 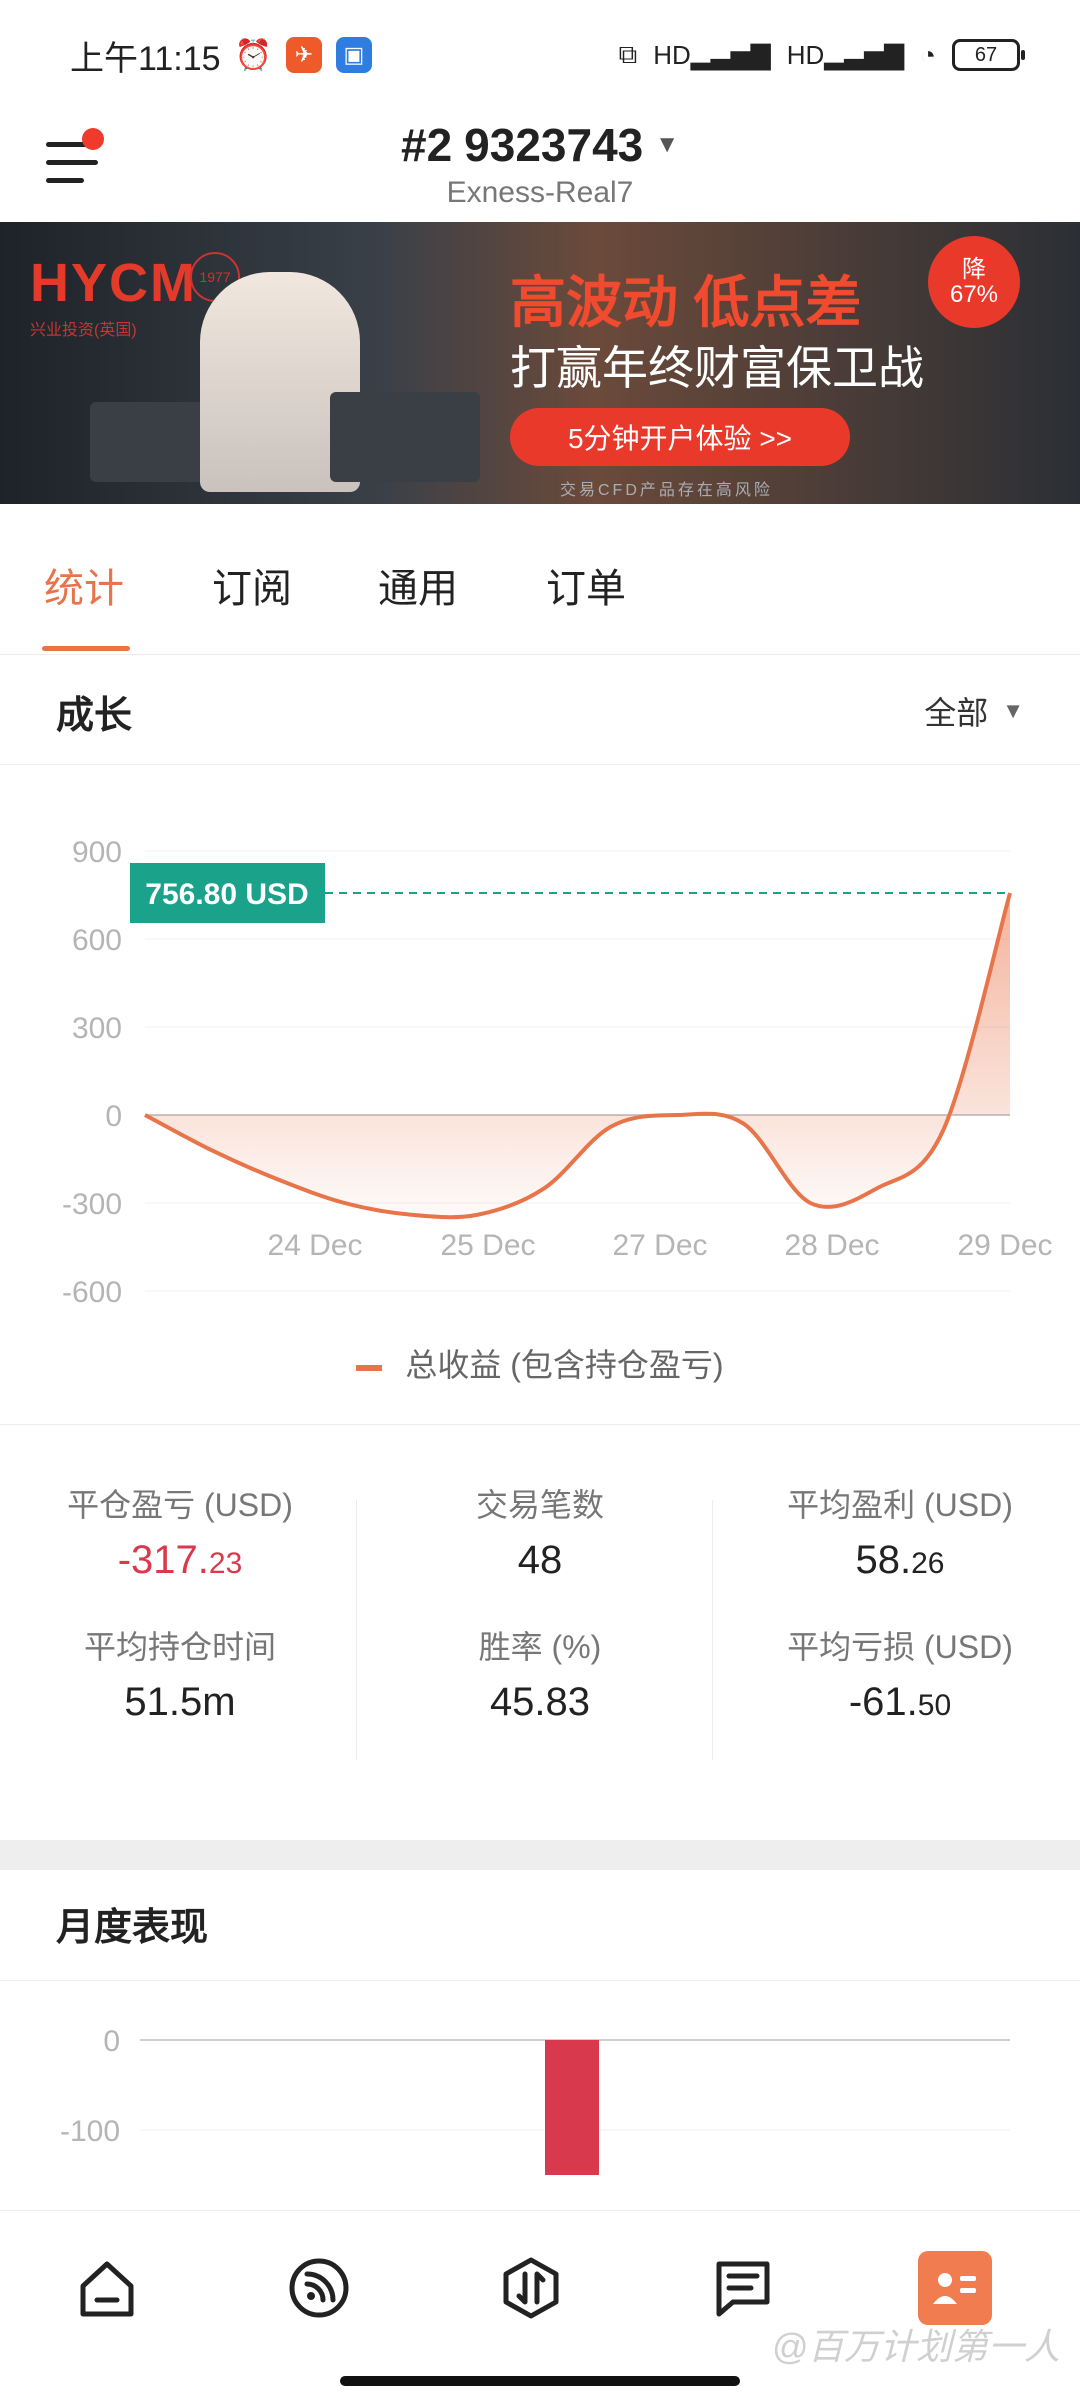 I want to click on stat-value-main: 58., so click(x=883, y=1560).